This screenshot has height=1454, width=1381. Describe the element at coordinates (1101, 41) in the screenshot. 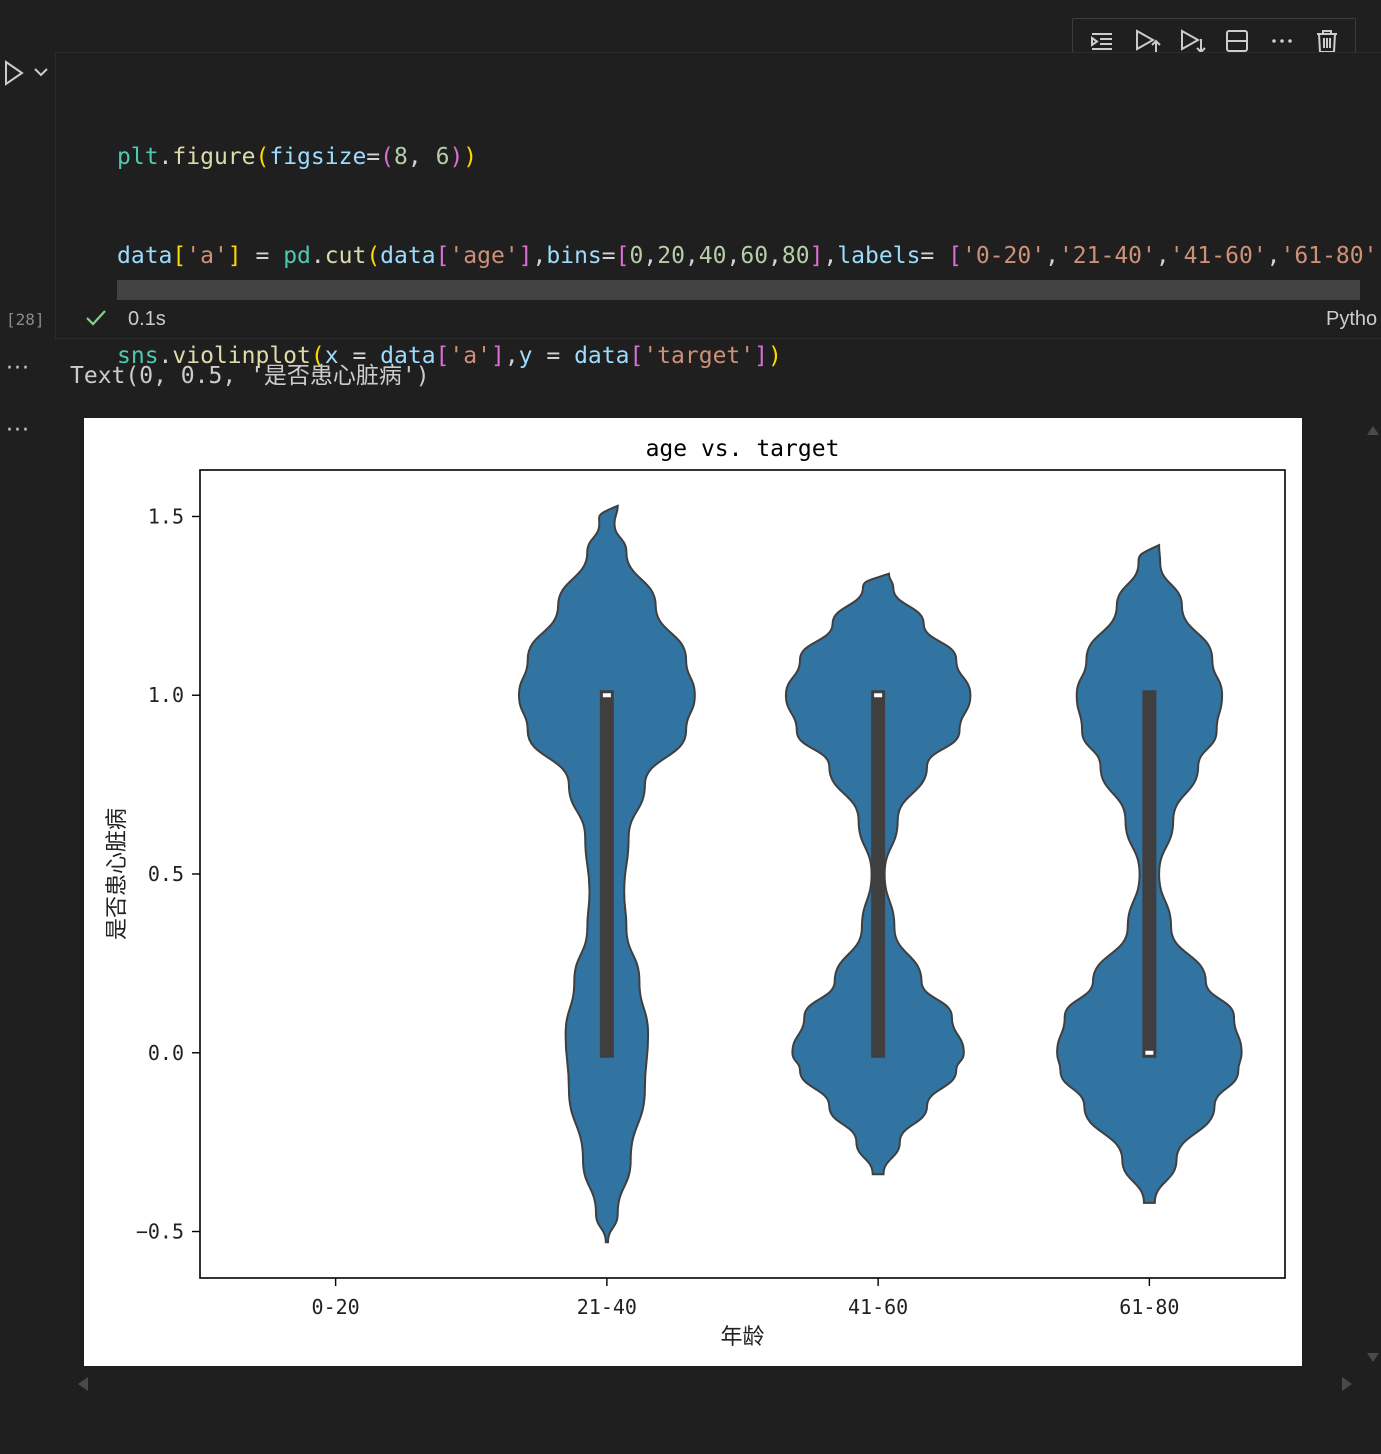

I see `run-above-icon` at that location.